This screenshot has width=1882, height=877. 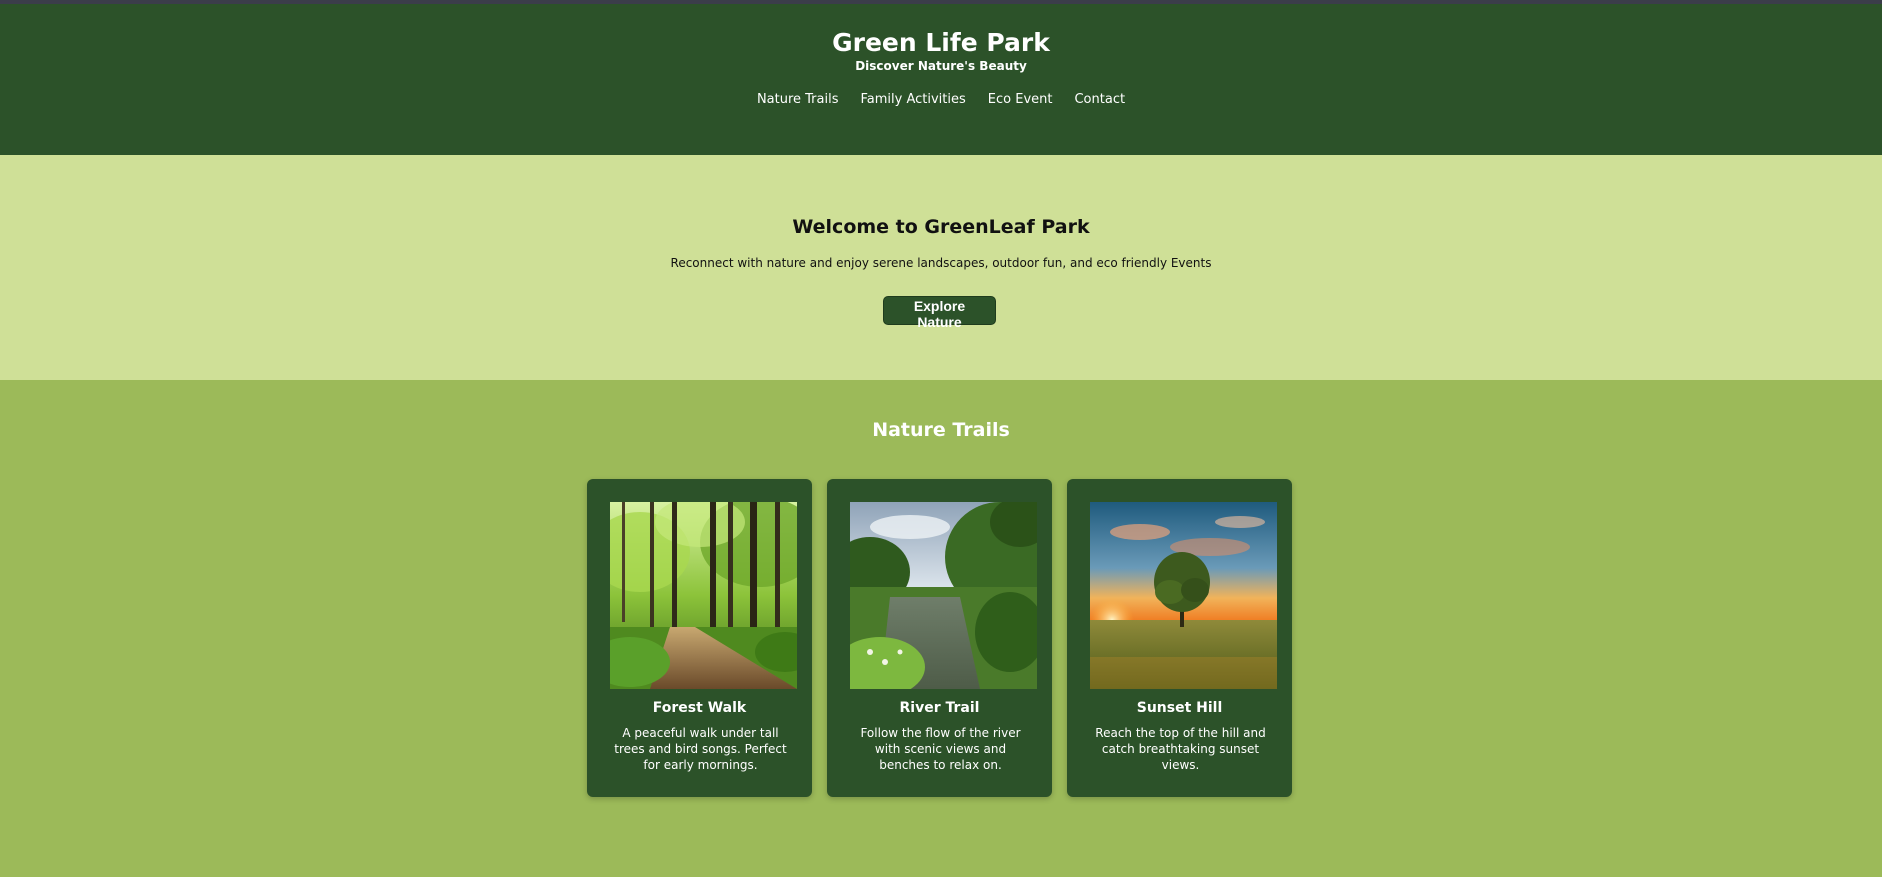 I want to click on nav-link-eco-event: Eco Event, so click(x=1020, y=100).